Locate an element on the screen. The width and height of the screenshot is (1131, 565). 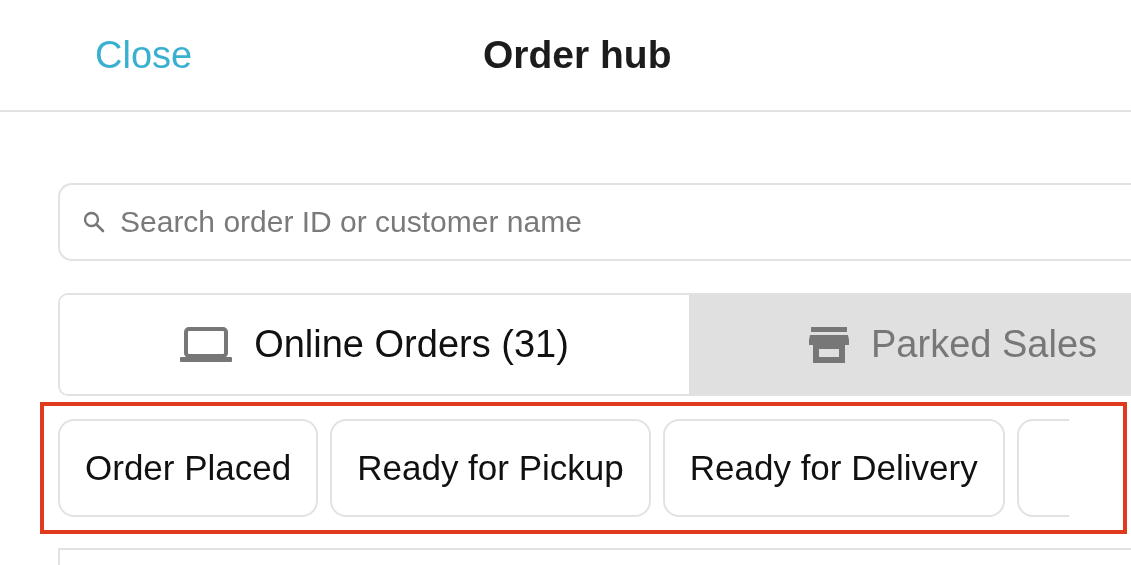
filter-chip is located at coordinates (1042, 468).